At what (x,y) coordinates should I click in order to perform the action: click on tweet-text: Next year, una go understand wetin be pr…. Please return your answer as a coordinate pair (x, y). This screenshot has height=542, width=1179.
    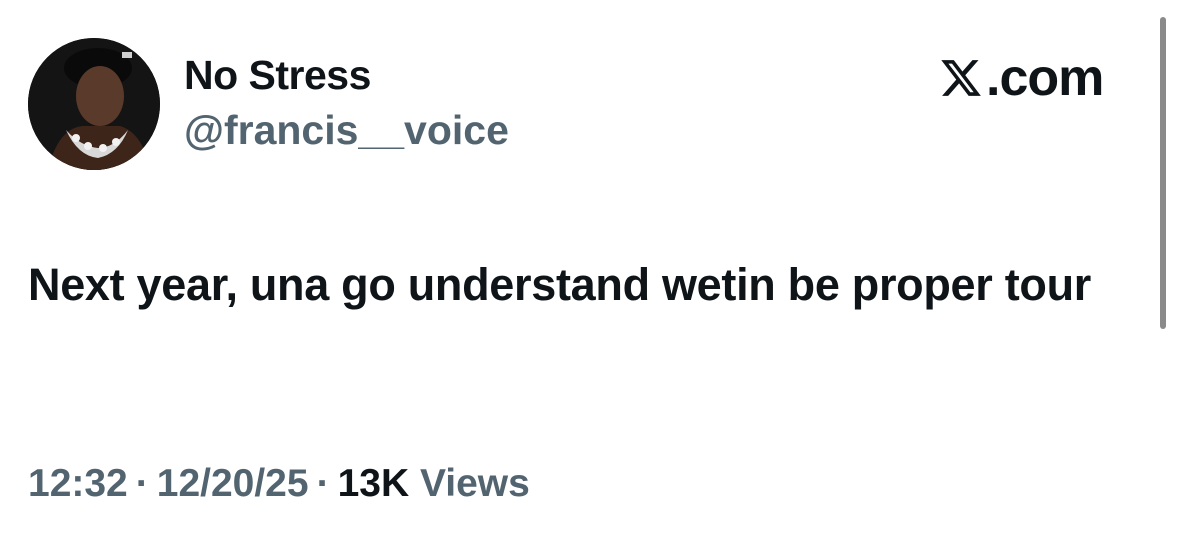
    Looking at the image, I should click on (559, 284).